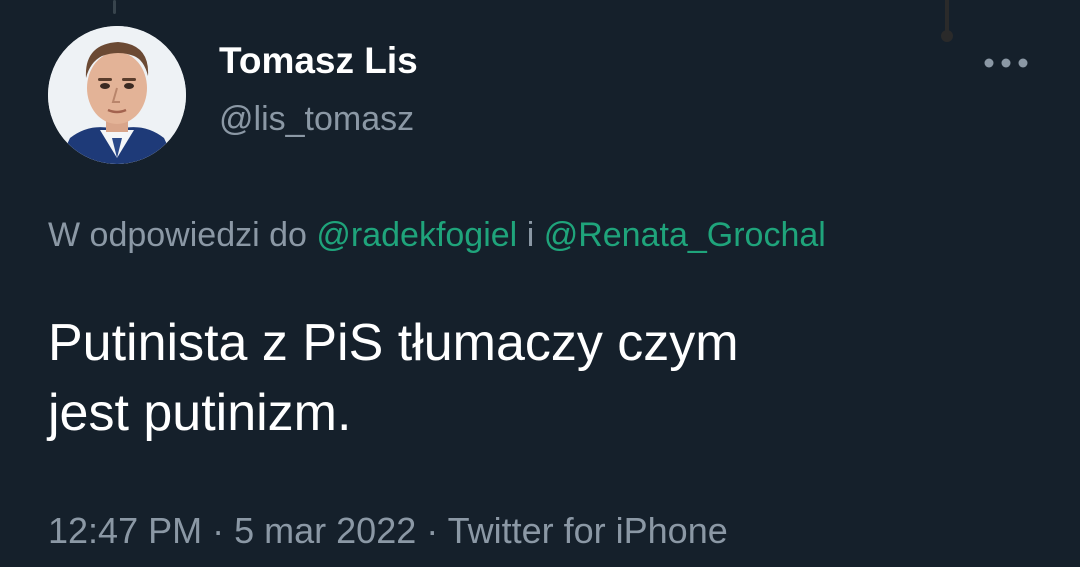 Image resolution: width=1080 pixels, height=567 pixels. Describe the element at coordinates (530, 235) in the screenshot. I see `reply-separator: i` at that location.